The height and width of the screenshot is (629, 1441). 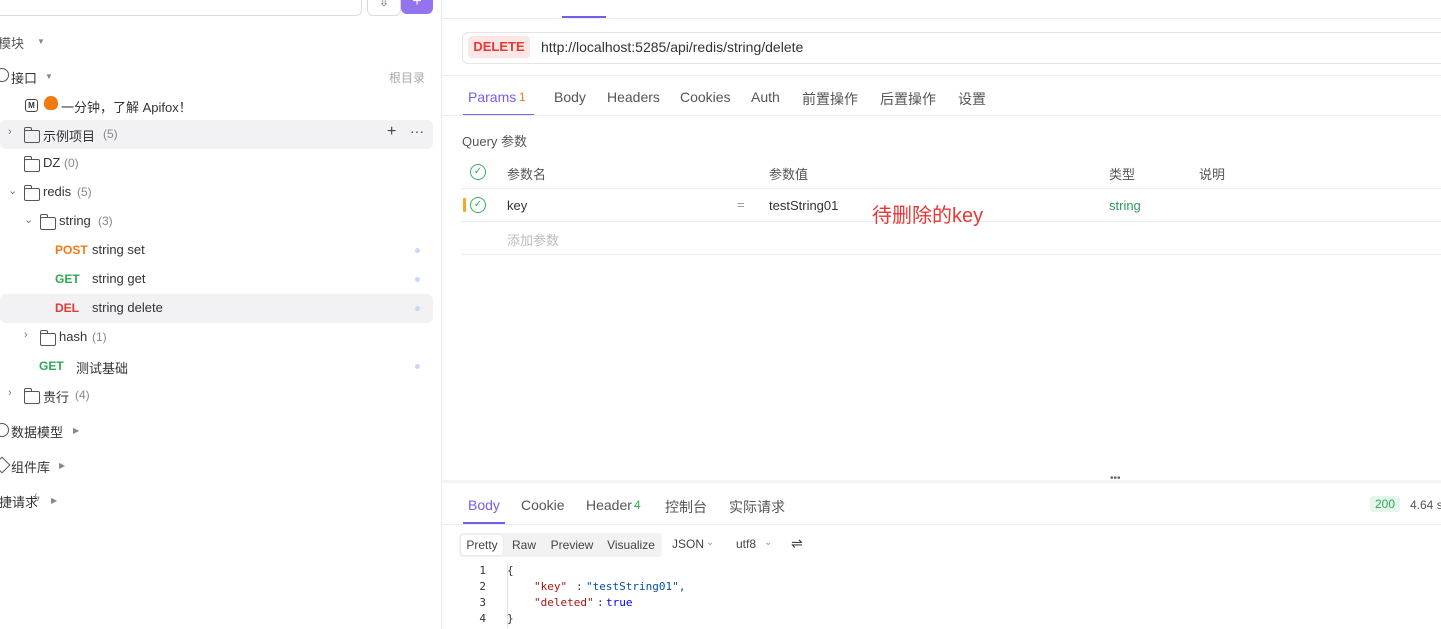 What do you see at coordinates (216, 366) in the screenshot?
I see `endpoint-test-basic: GET 测试基础` at bounding box center [216, 366].